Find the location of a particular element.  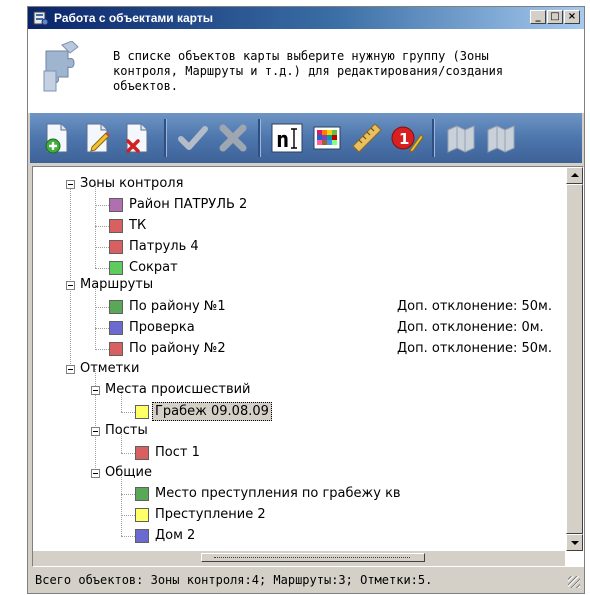

resize-grip-icon is located at coordinates (574, 582).